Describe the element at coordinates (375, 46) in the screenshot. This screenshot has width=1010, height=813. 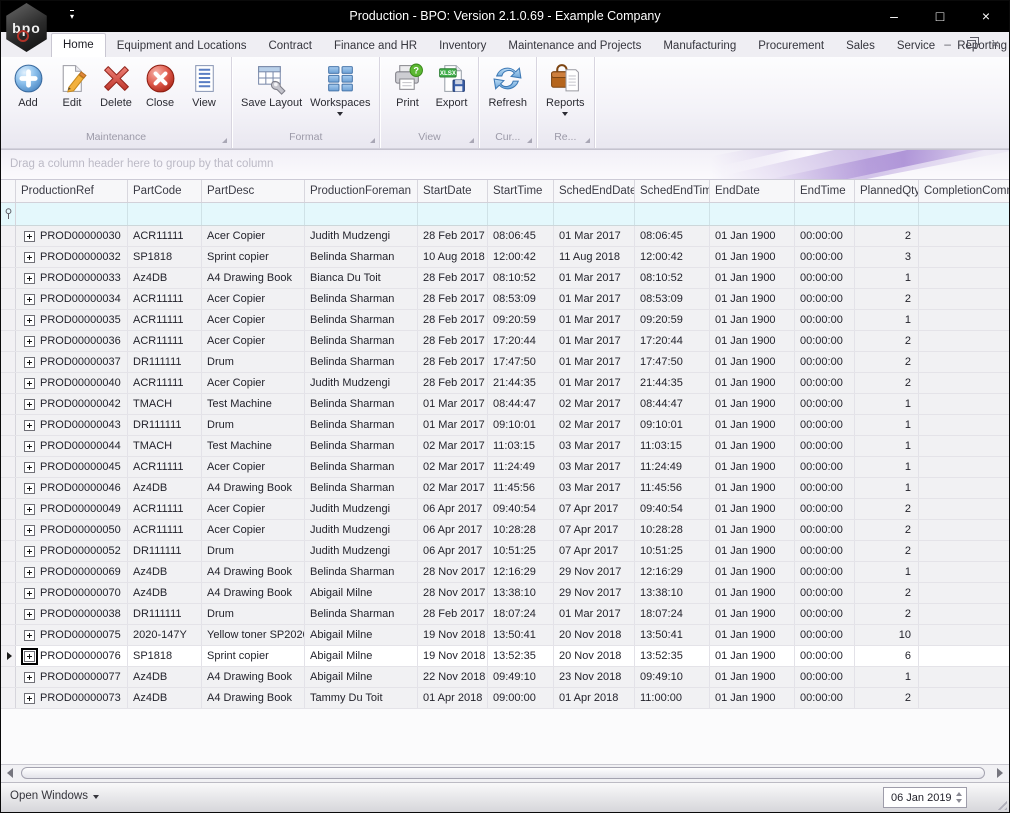
I see `tab-finance-and-hr: Finance and HR` at that location.